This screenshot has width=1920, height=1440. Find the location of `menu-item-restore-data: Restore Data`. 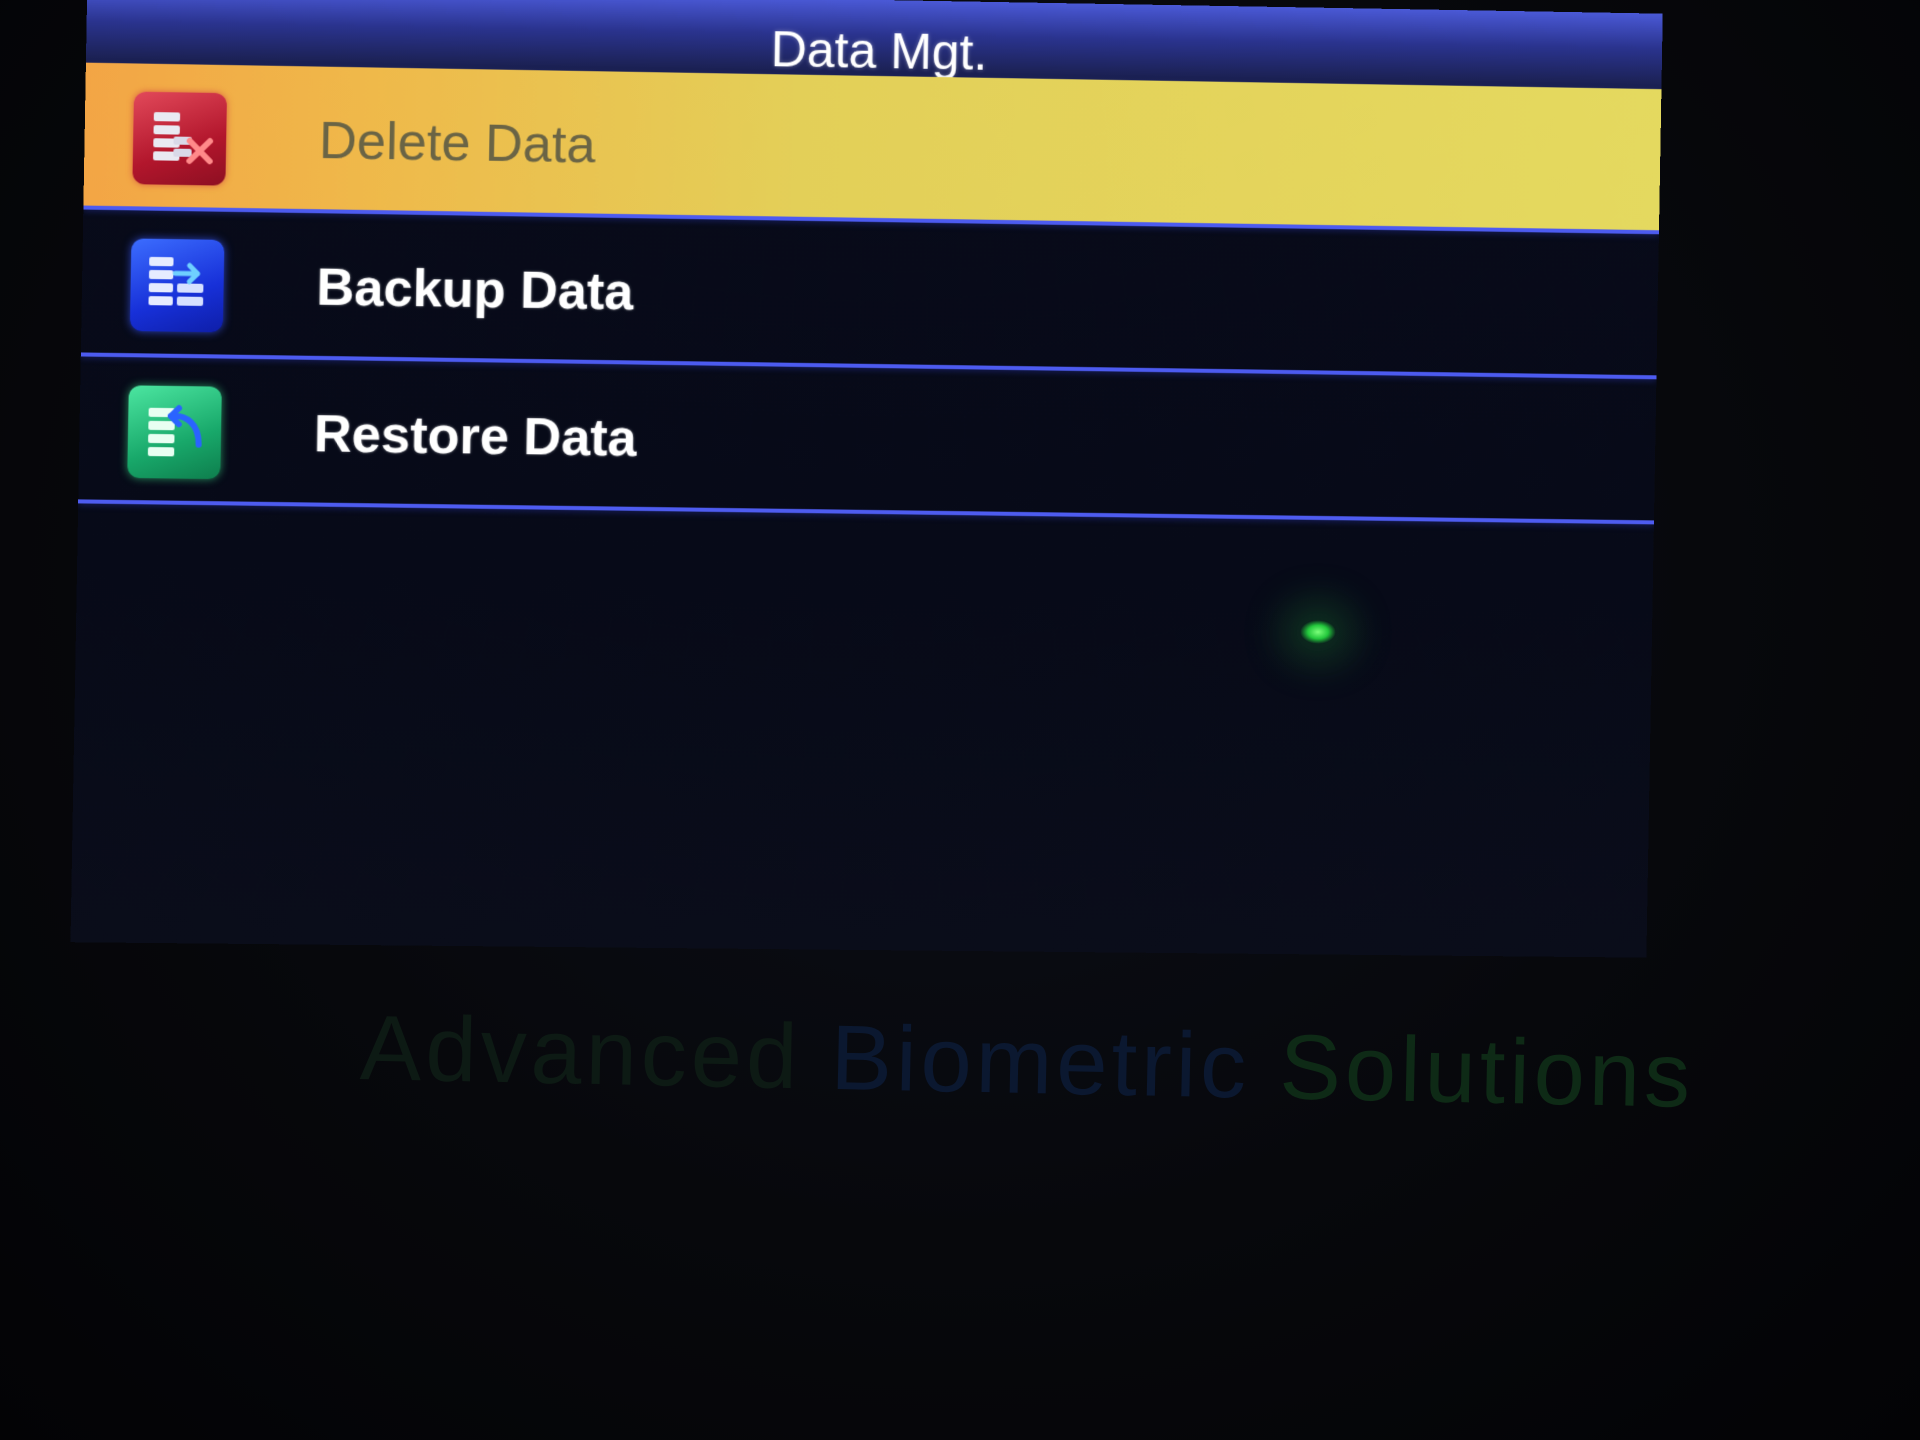

menu-item-restore-data: Restore Data is located at coordinates (867, 440).